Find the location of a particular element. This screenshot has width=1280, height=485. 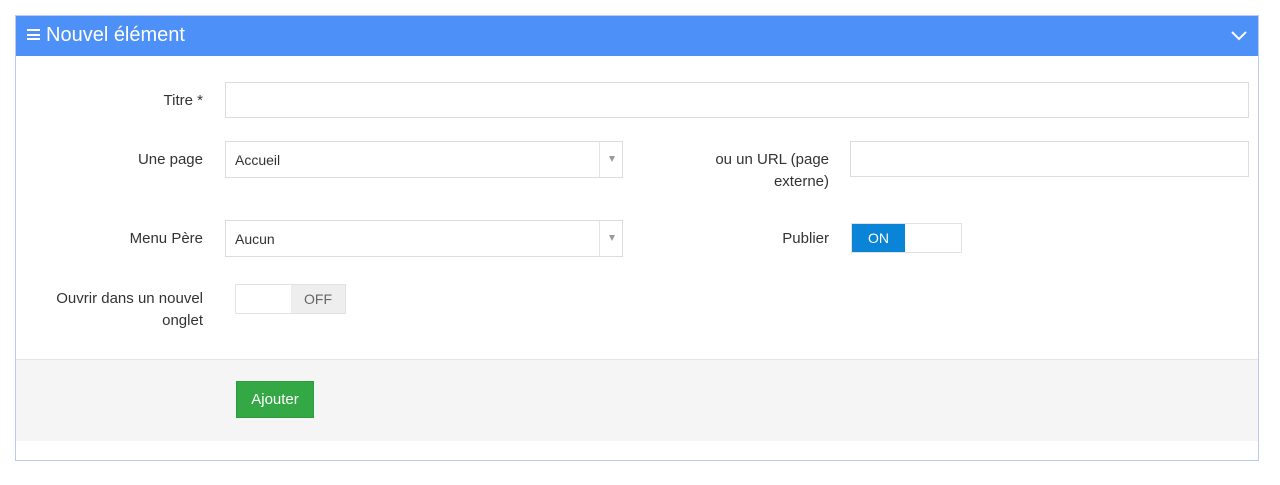

publish-label: Publier is located at coordinates (805, 238).